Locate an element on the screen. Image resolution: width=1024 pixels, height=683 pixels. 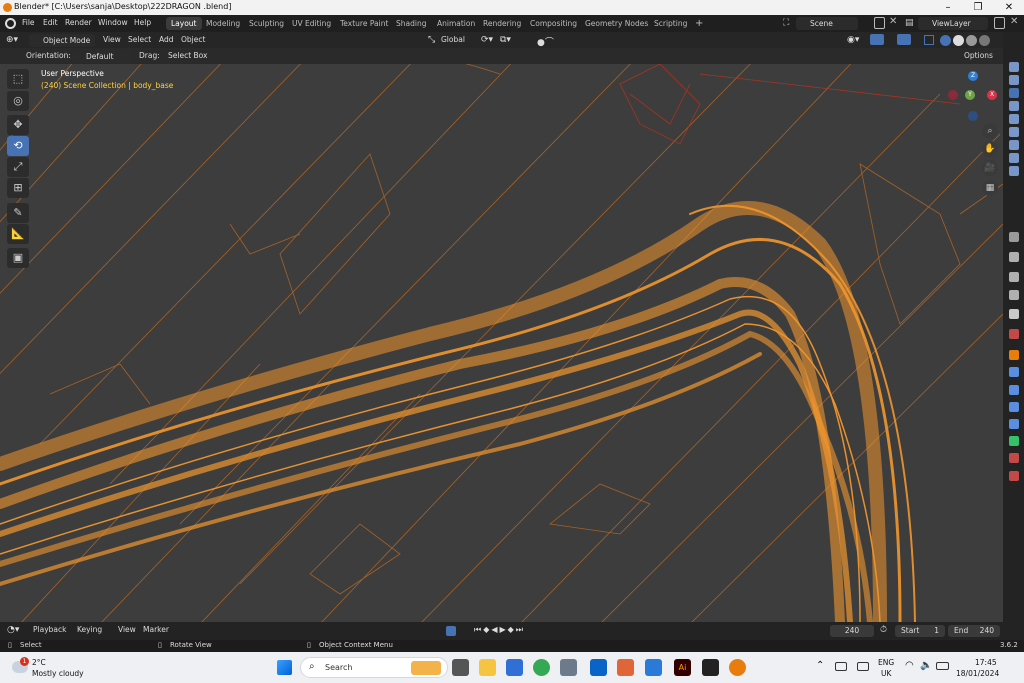
menu-help: Help is located at coordinates (142, 22).